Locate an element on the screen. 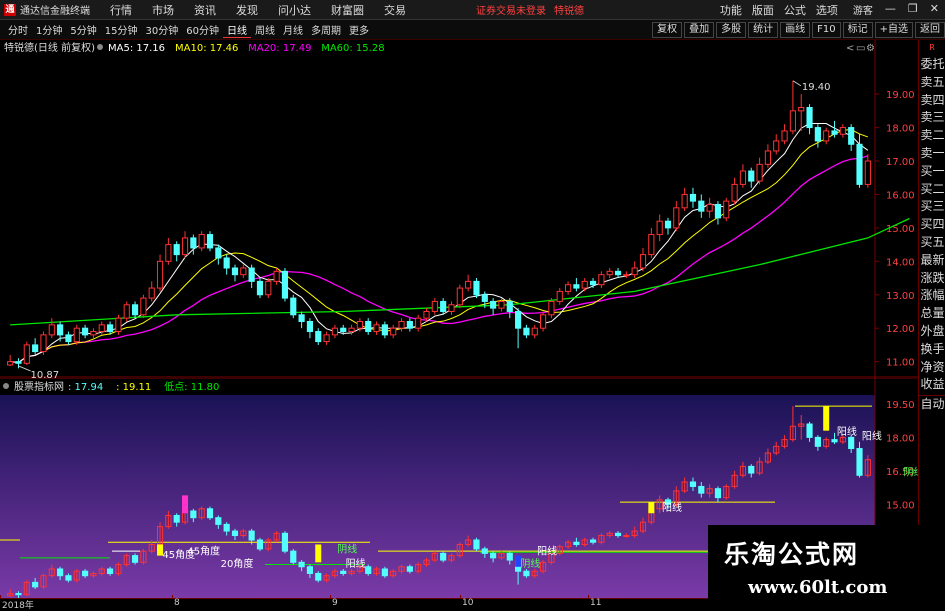 The width and height of the screenshot is (945, 611). sidebar-item: 总量 is located at coordinates (932, 314).